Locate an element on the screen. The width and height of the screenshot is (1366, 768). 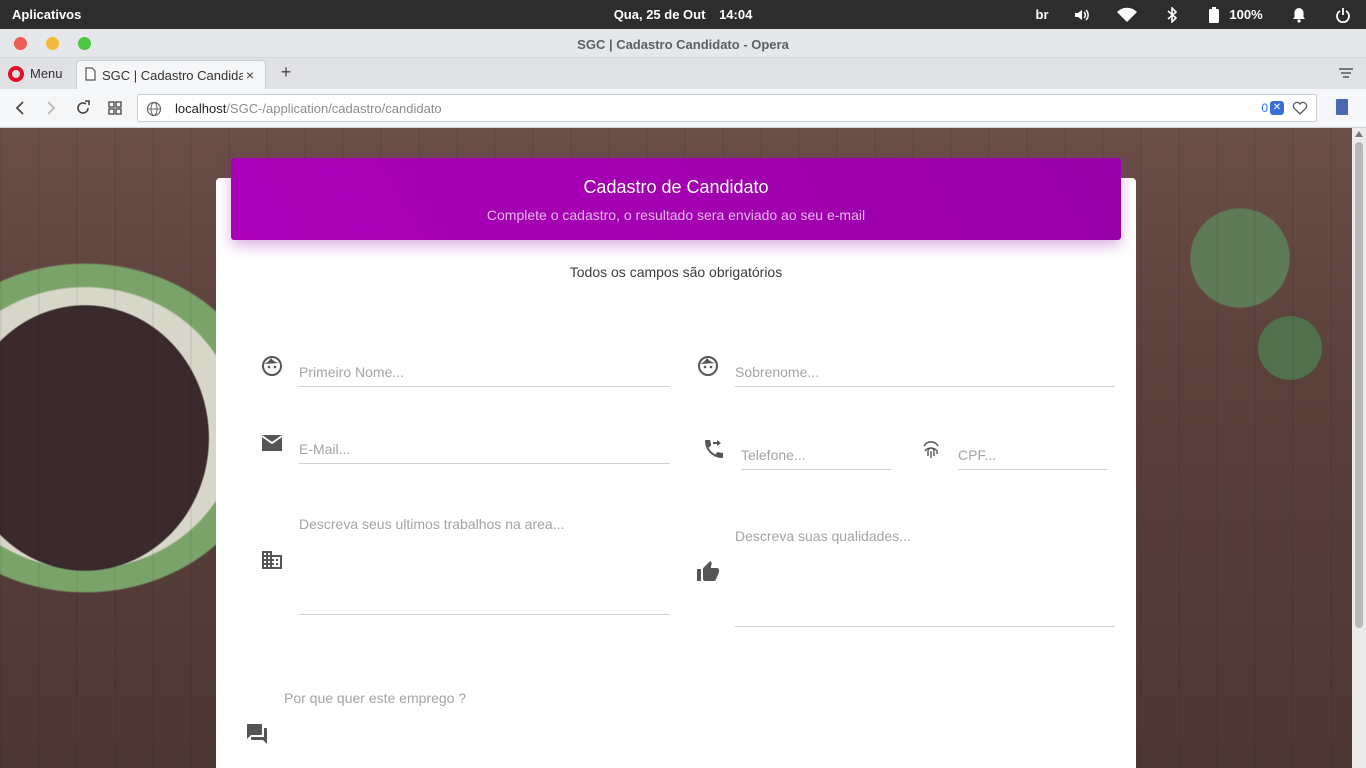
close-tab-icon: × is located at coordinates (250, 75).